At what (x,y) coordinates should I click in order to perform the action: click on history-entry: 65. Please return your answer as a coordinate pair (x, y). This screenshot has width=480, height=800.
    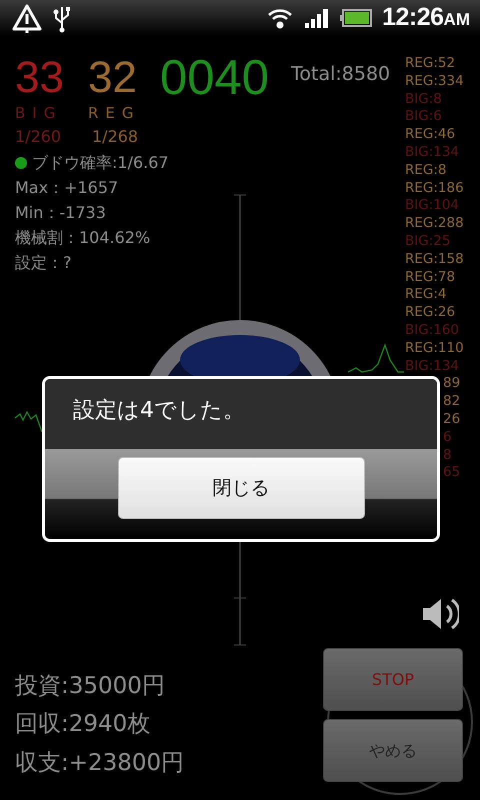
    Looking at the image, I should click on (452, 473).